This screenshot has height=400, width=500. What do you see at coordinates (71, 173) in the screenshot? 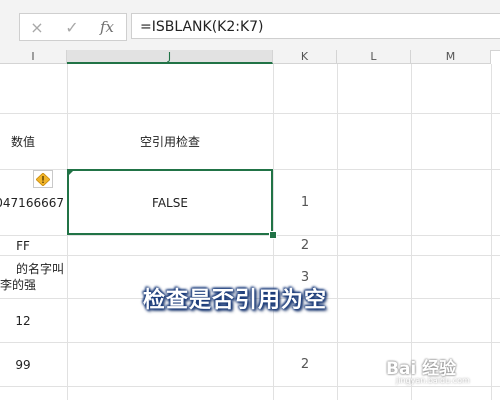
I see `error-indicator-triangle` at bounding box center [71, 173].